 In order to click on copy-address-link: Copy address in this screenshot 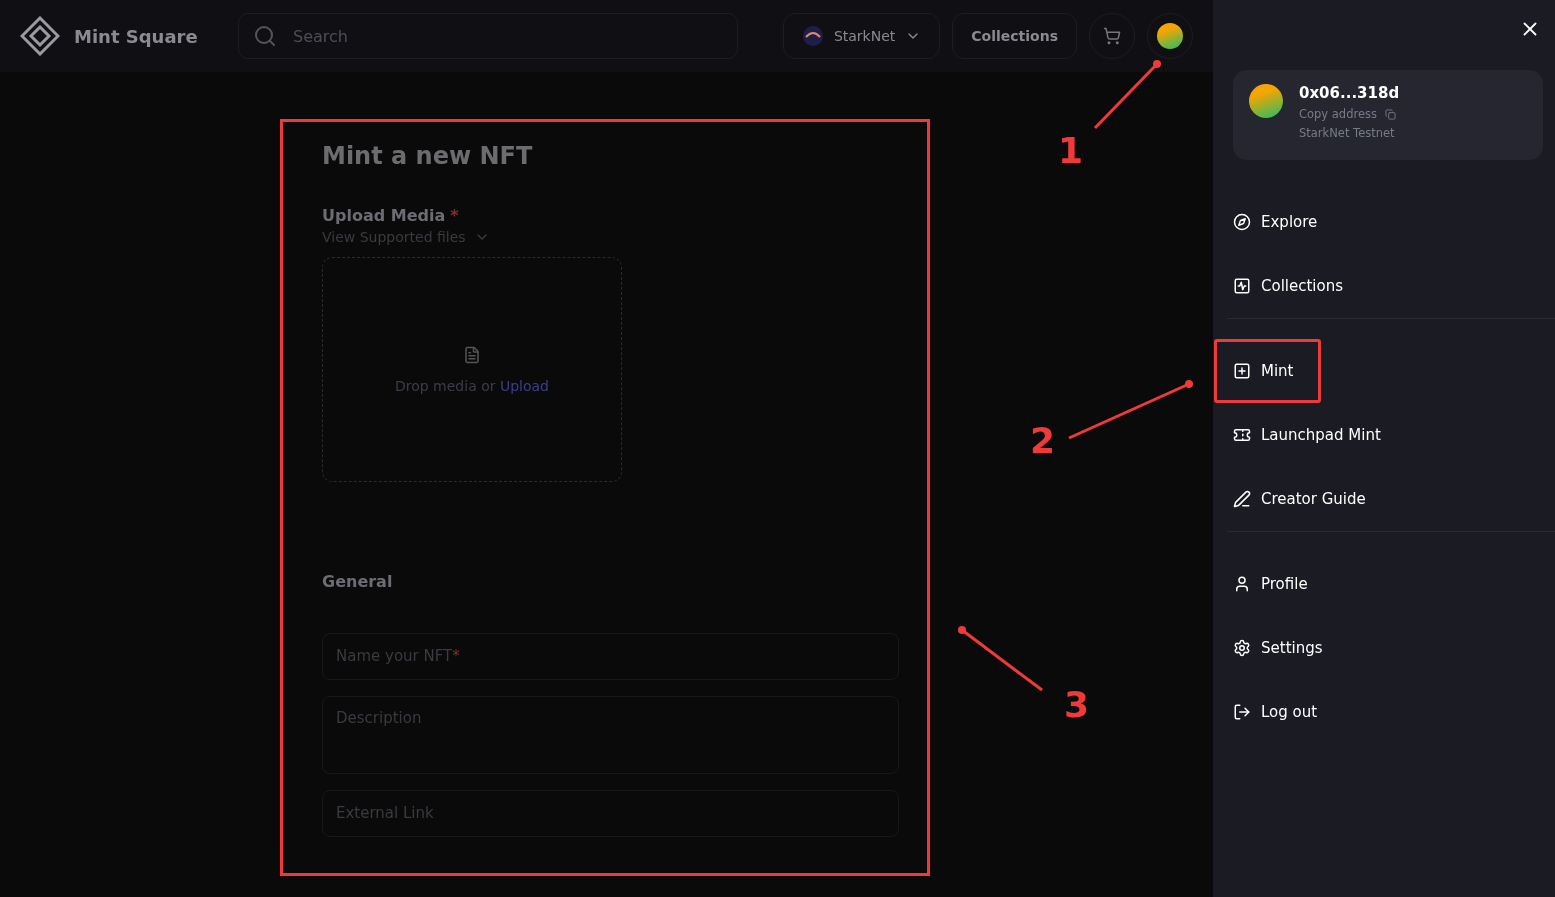, I will do `click(1338, 114)`.